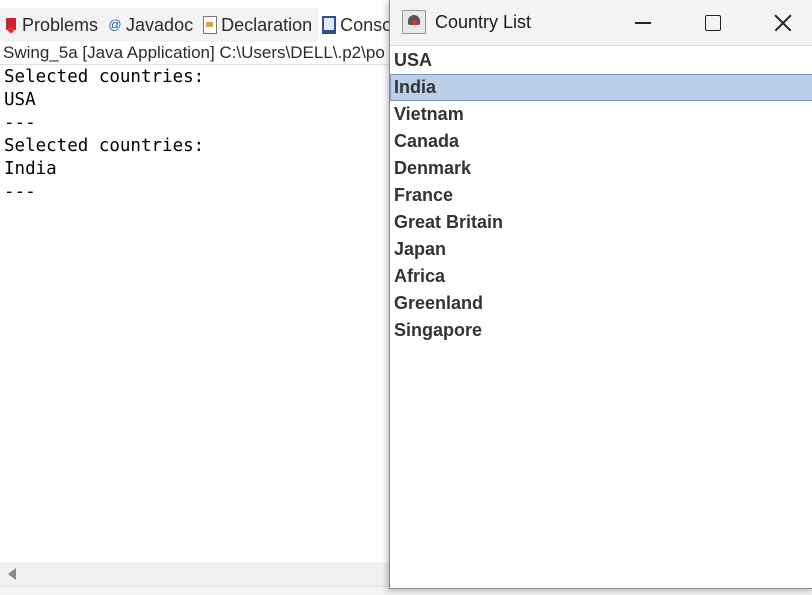 This screenshot has width=812, height=595. What do you see at coordinates (30, 169) in the screenshot?
I see `console-line: India` at bounding box center [30, 169].